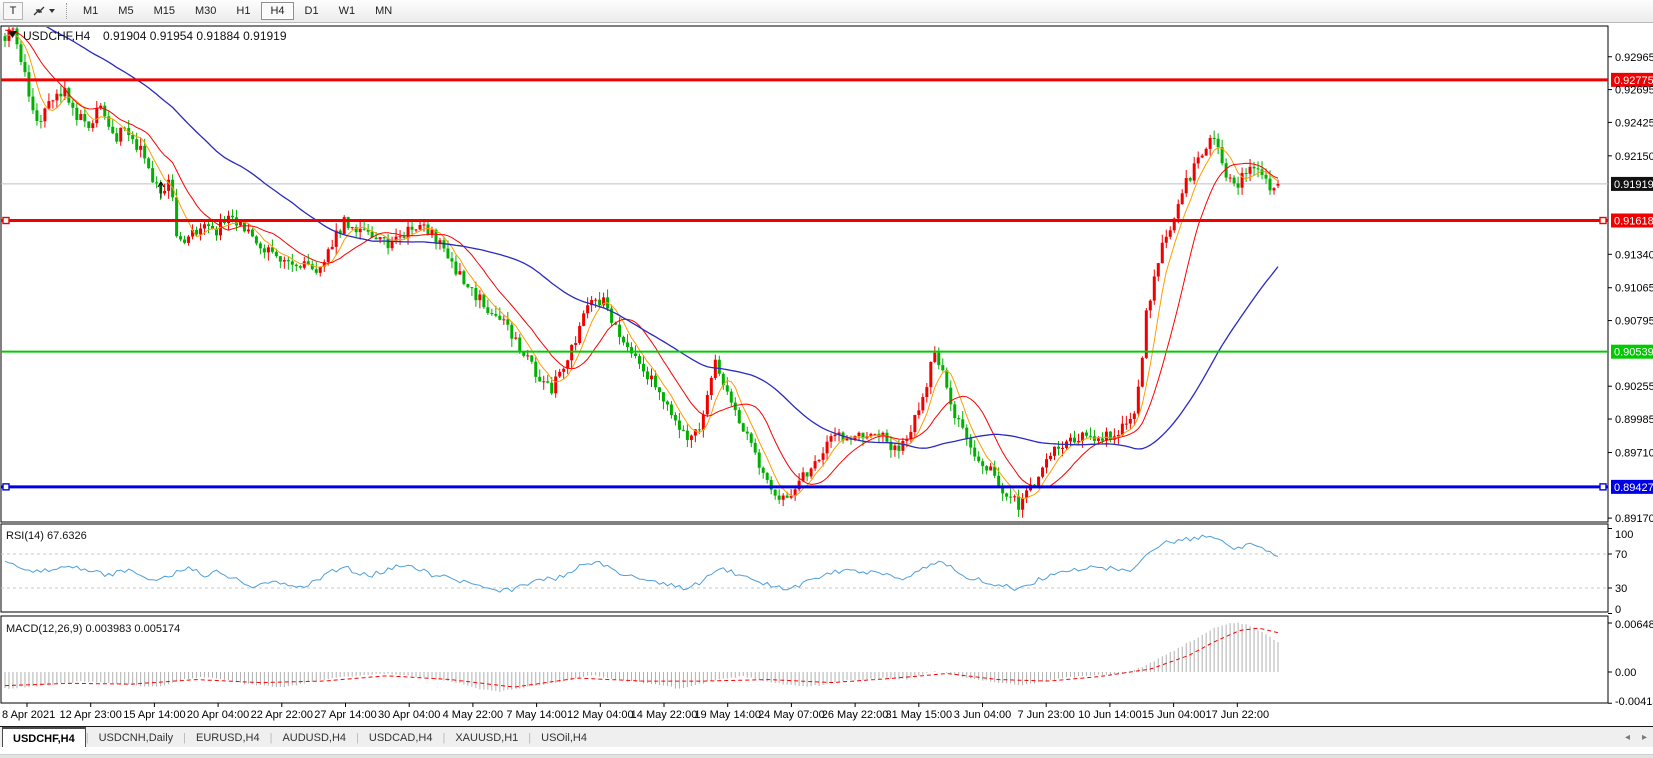 Image resolution: width=1653 pixels, height=758 pixels. What do you see at coordinates (93, 629) in the screenshot?
I see `macd-label: MACD(12,26,9) 0.003983 0.005174` at bounding box center [93, 629].